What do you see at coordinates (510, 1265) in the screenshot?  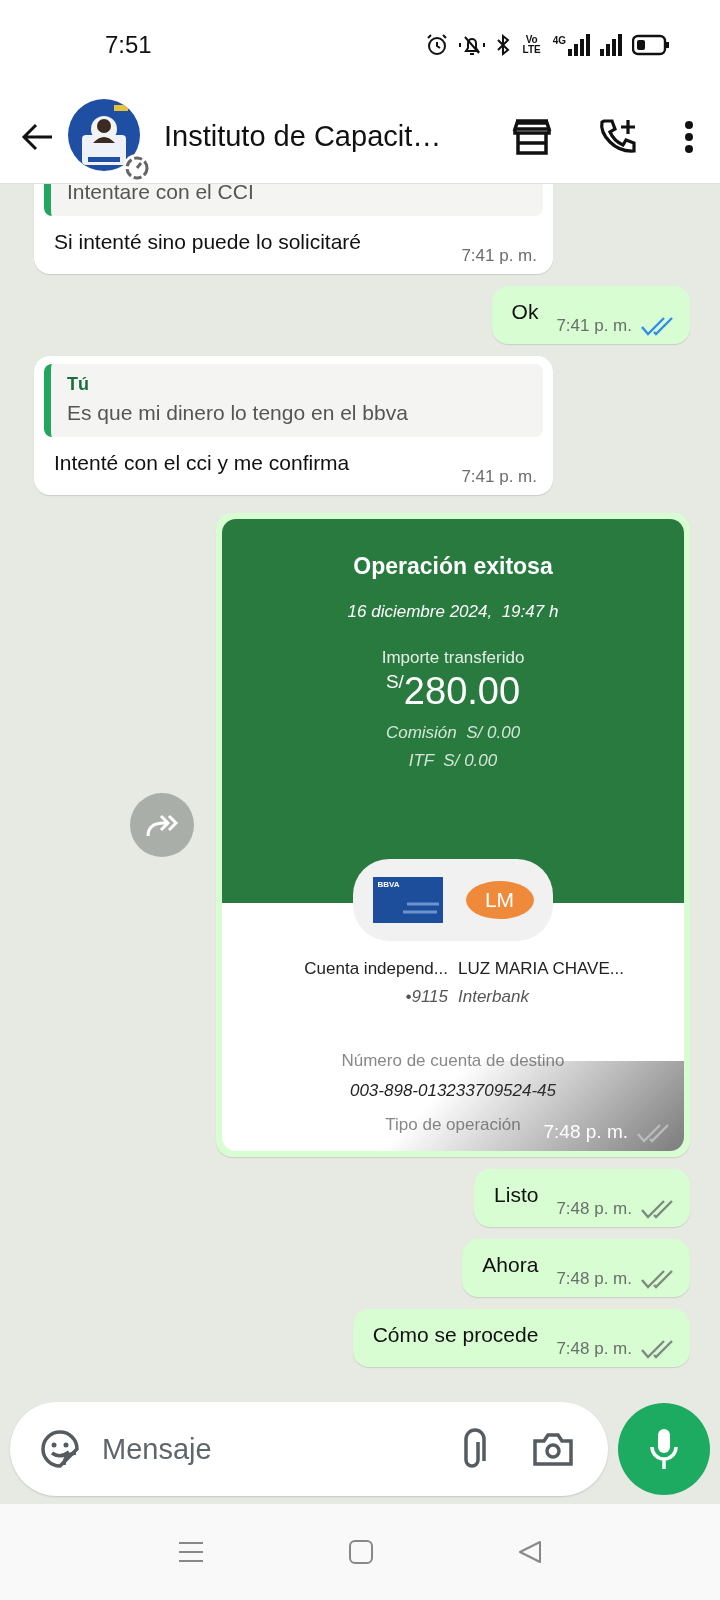 I see `message-text: Ahora` at bounding box center [510, 1265].